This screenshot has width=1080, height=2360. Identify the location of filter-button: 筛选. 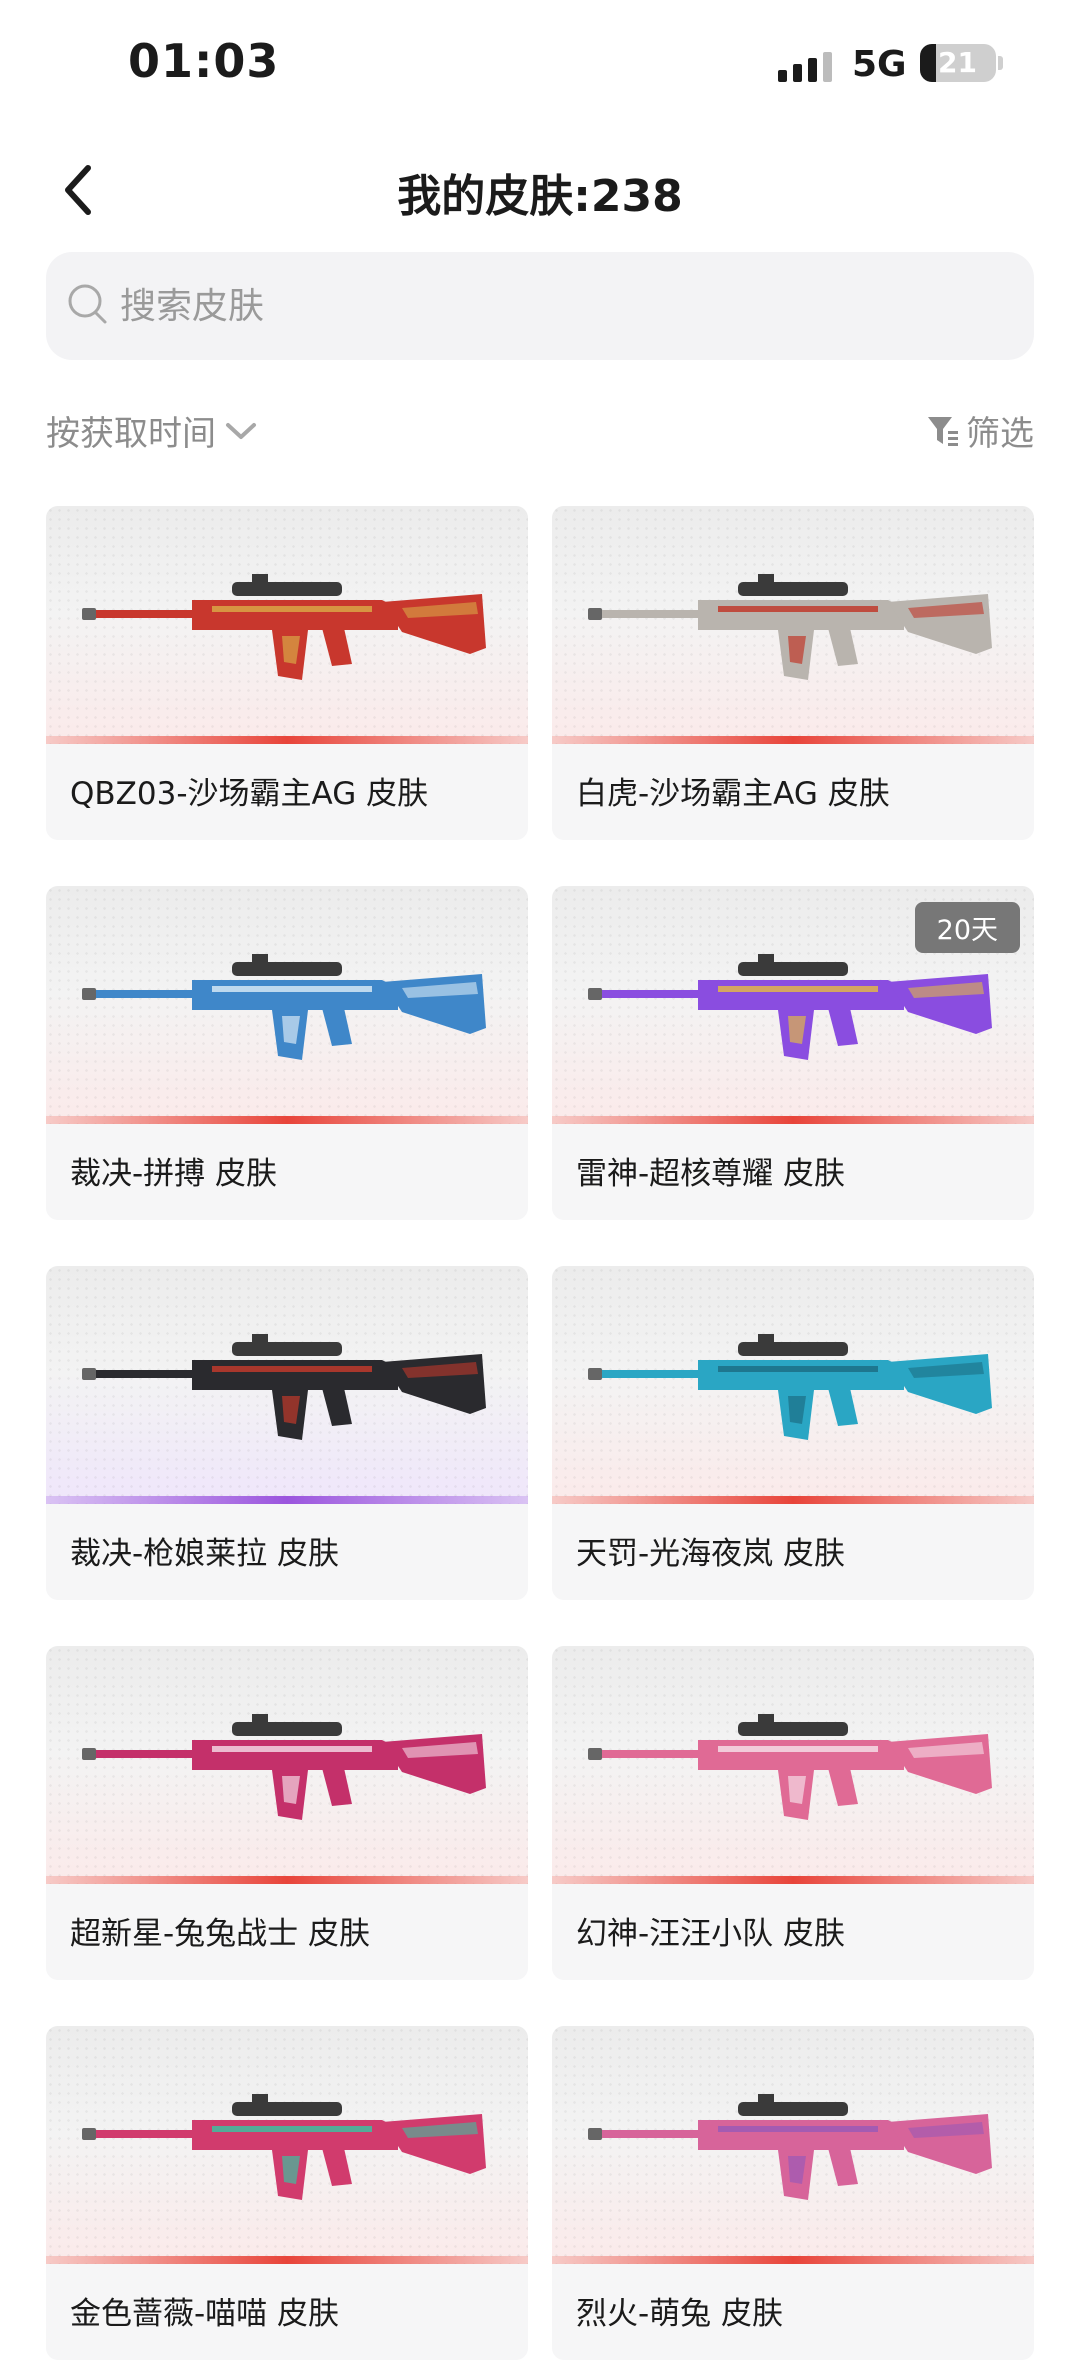
(980, 430).